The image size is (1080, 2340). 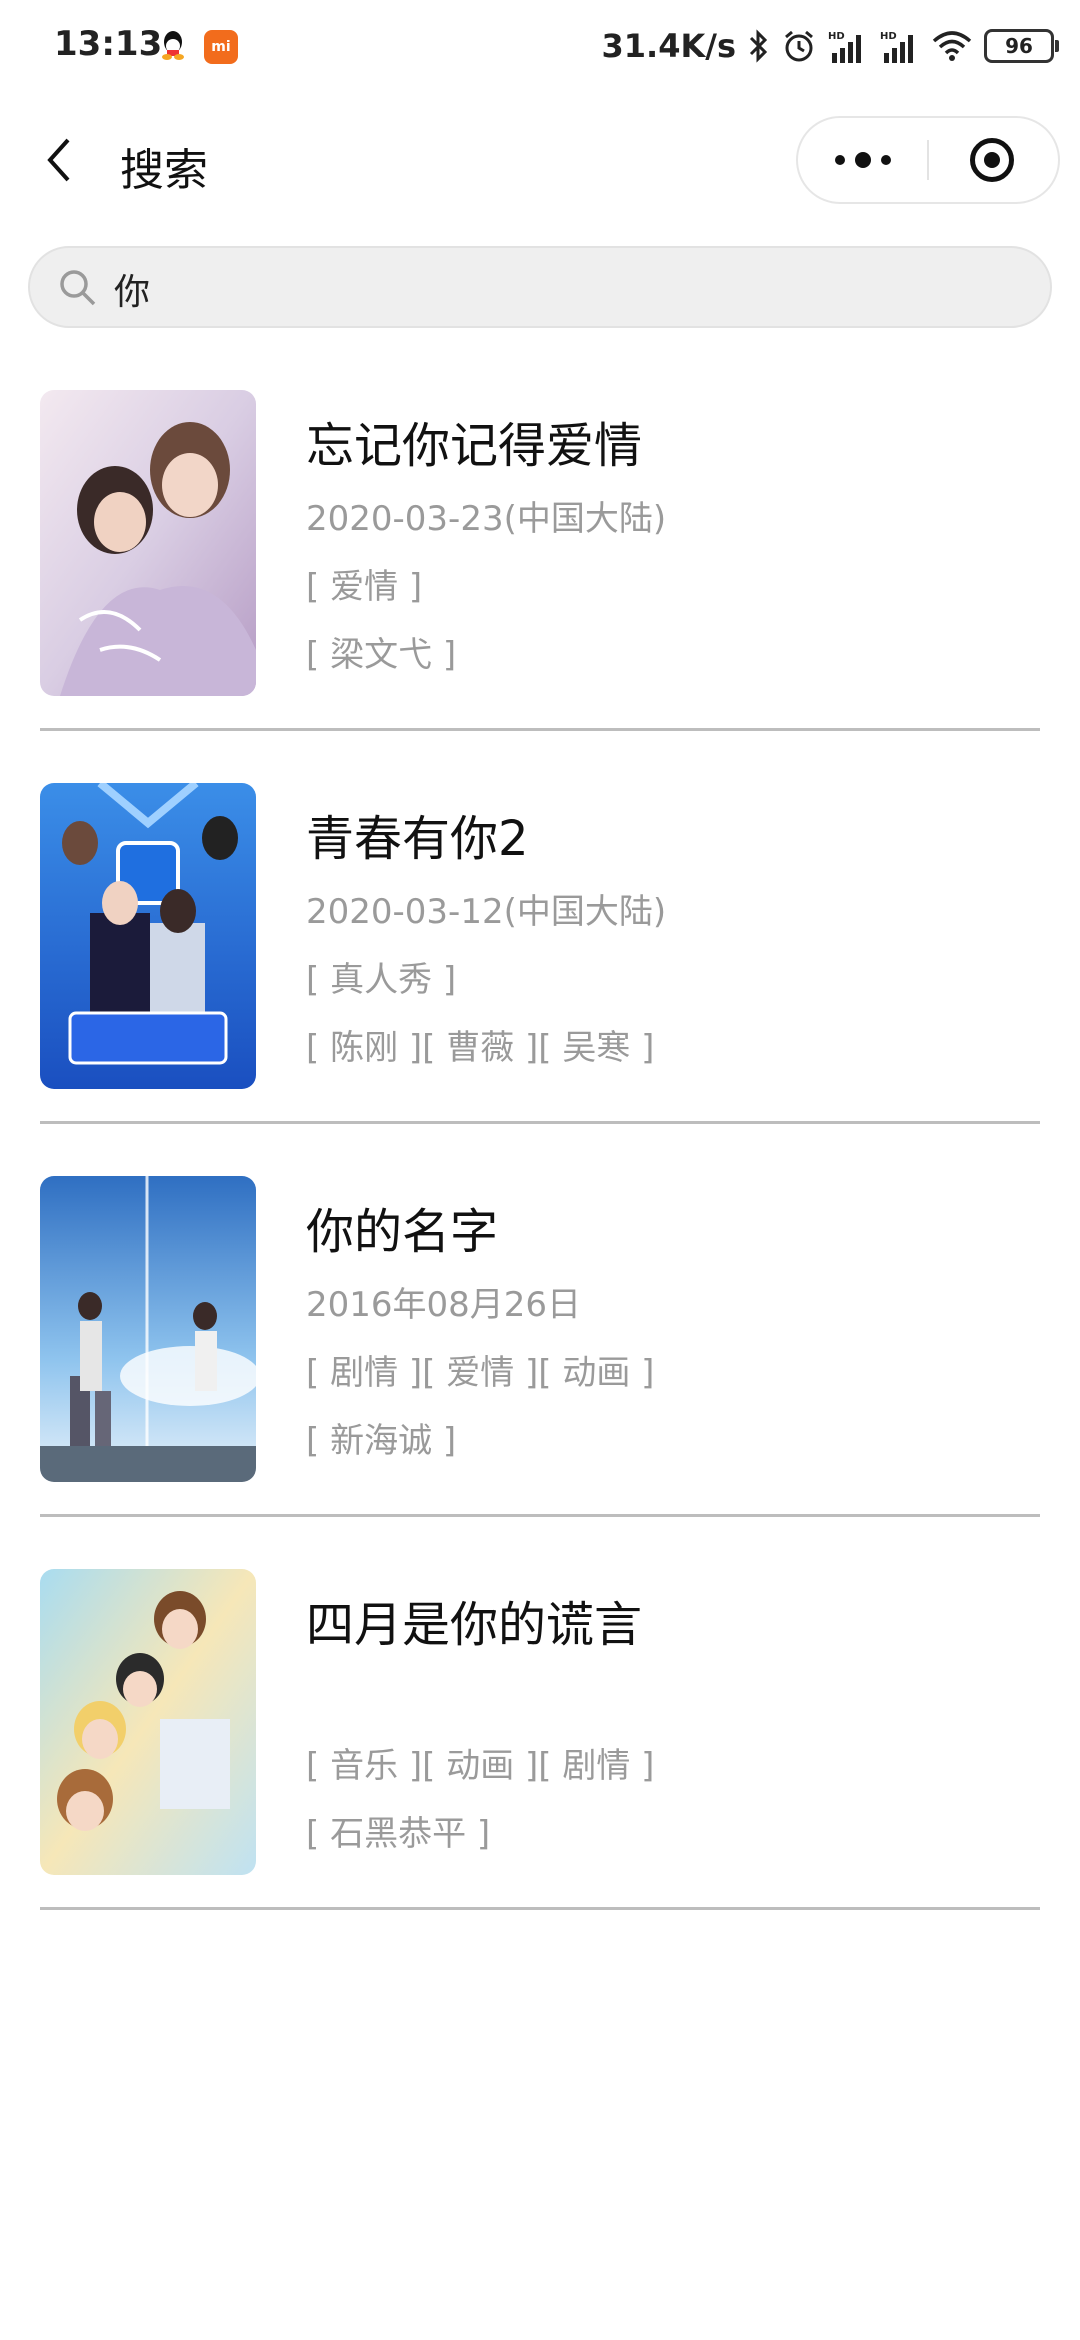 What do you see at coordinates (480, 1048) in the screenshot?
I see `result-people: [ 陈刚 ][ 曹薇 ][ 吴寒 ]` at bounding box center [480, 1048].